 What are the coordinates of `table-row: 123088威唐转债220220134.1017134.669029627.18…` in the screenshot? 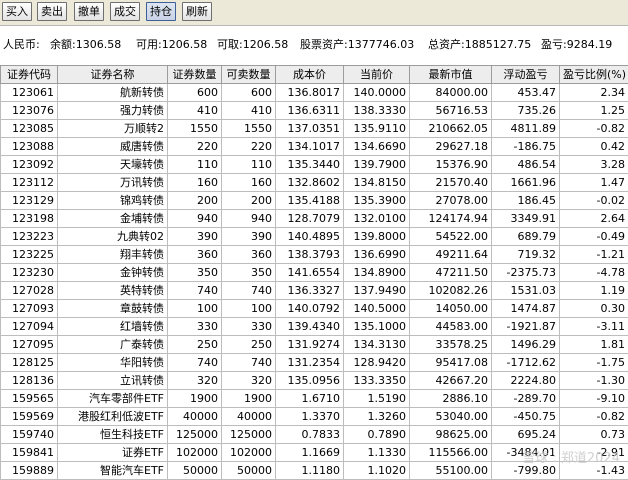 It's located at (314, 147).